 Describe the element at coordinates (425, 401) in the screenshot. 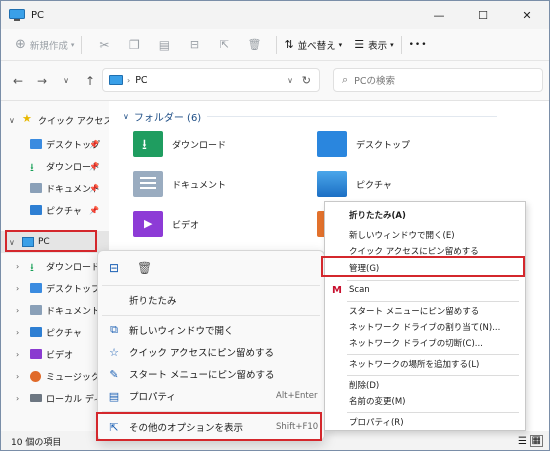

I see `legacy-item-rename: 名前の変更(M)` at that location.